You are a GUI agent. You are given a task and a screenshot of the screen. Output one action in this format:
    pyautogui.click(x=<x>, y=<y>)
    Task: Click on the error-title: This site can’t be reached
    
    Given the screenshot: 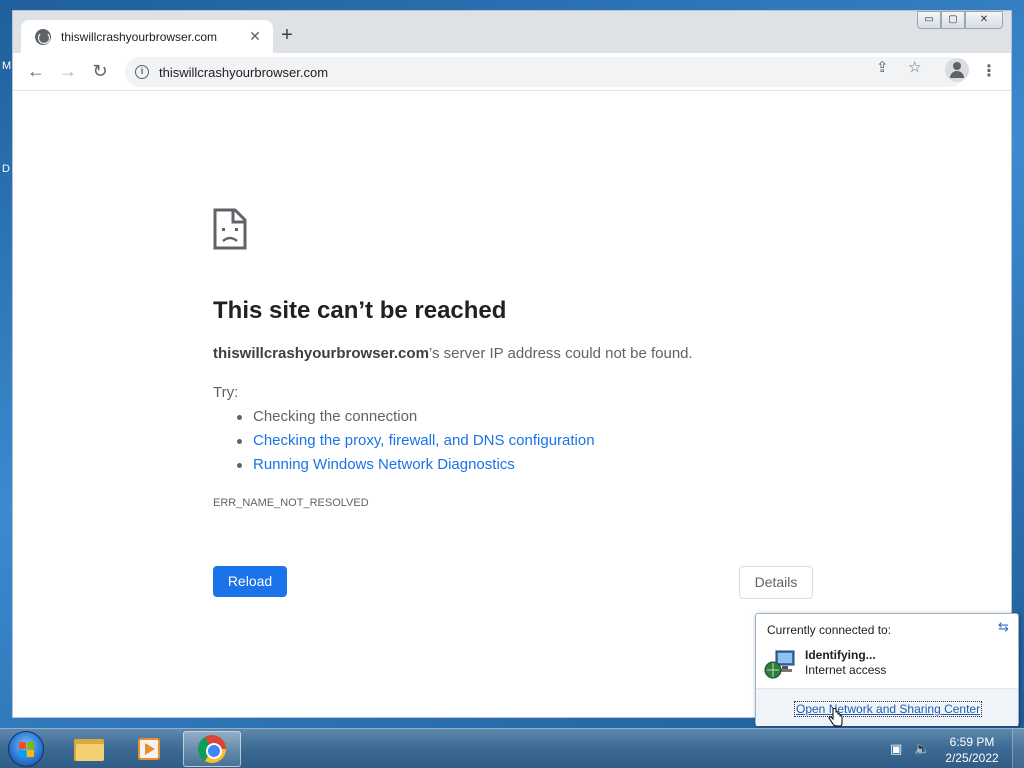 What is the action you would take?
    pyautogui.click(x=360, y=310)
    